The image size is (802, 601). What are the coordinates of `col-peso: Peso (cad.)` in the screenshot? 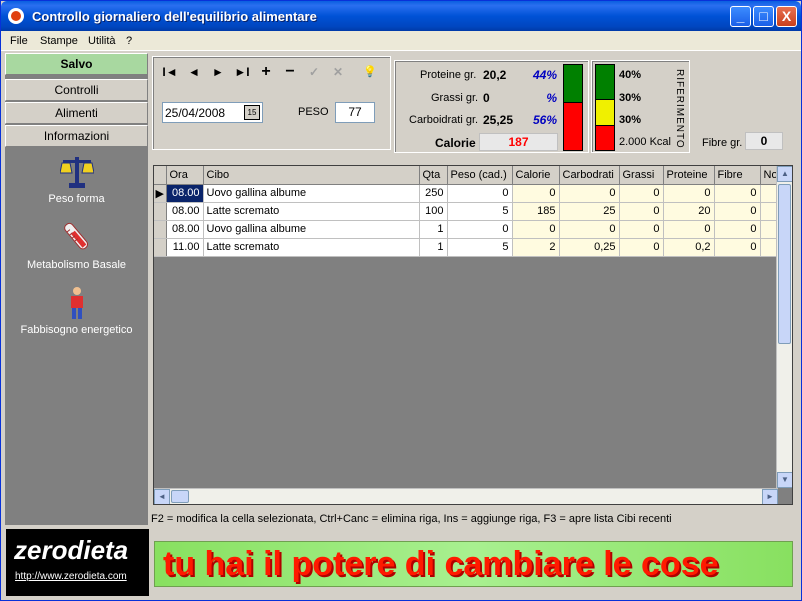 It's located at (480, 175).